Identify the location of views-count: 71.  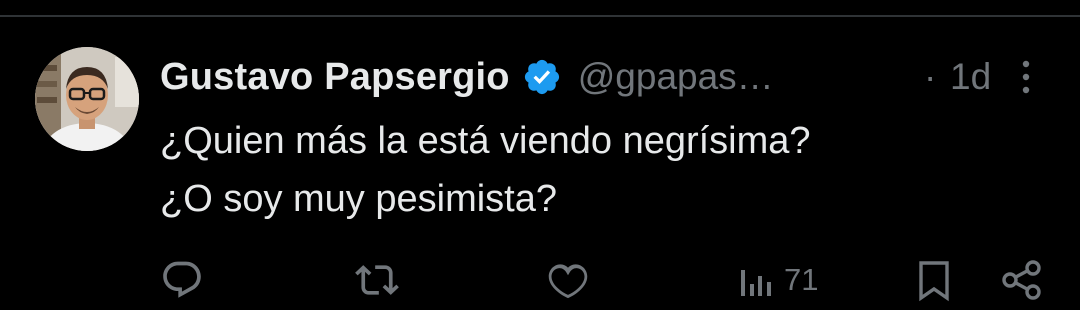
(801, 279).